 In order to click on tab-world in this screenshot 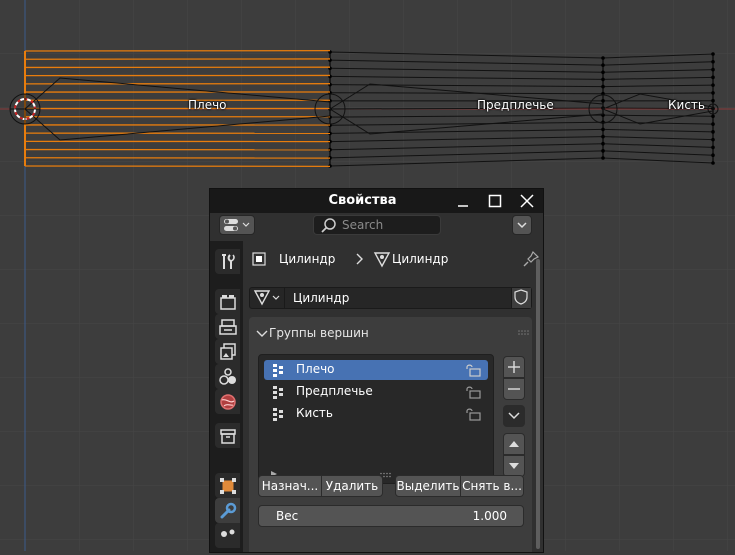, I will do `click(227, 401)`.